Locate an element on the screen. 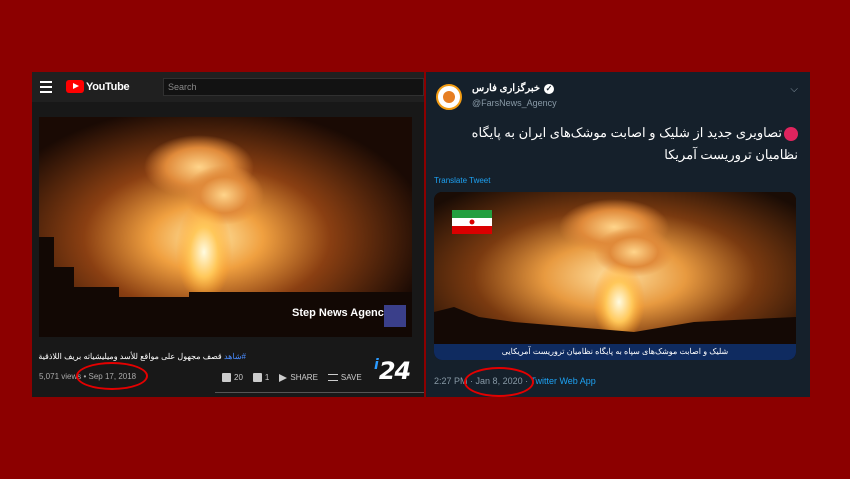 This screenshot has width=850, height=479. channel-watermark-icon is located at coordinates (395, 316).